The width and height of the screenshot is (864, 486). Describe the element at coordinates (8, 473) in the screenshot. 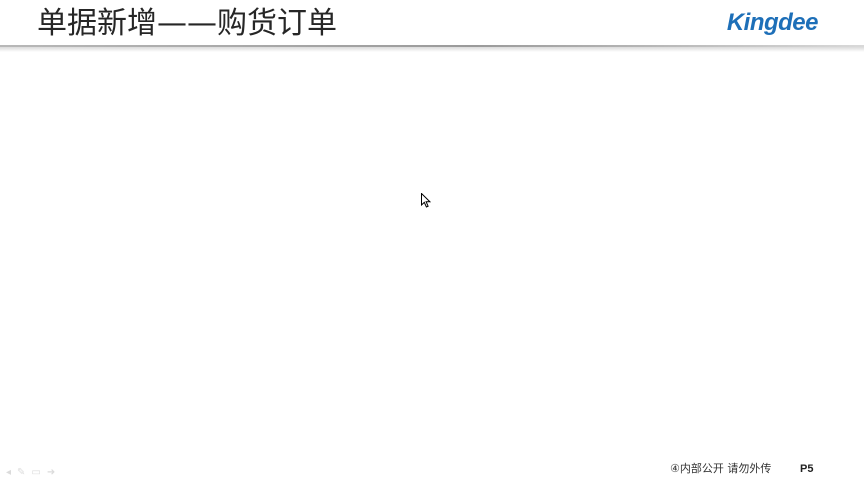

I see `previous-slide-icon: ◂` at that location.